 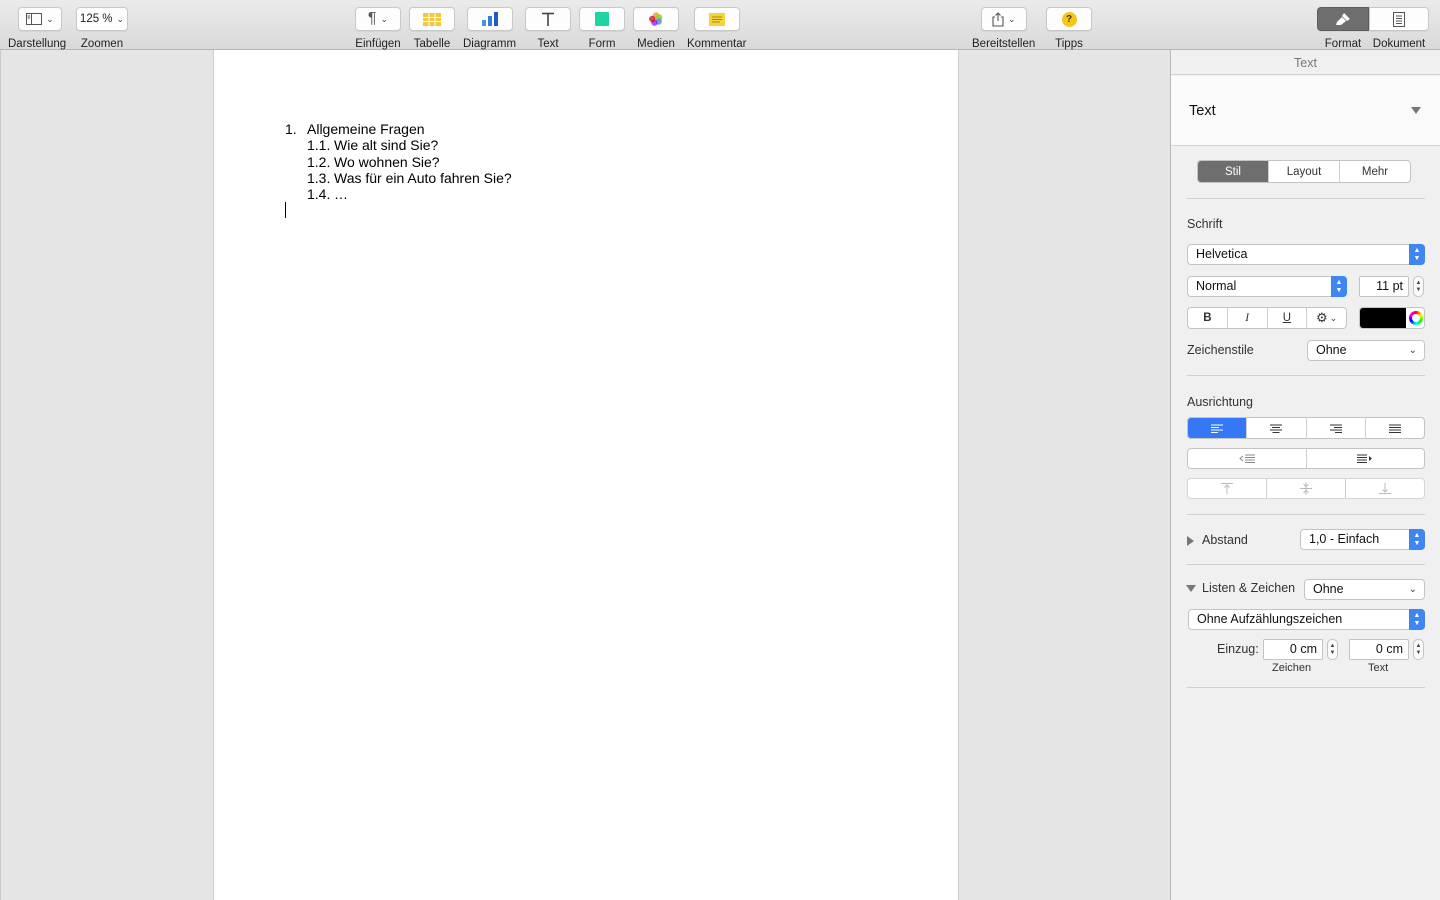 I want to click on lists-popup: Ohne ⌄, so click(x=1364, y=589).